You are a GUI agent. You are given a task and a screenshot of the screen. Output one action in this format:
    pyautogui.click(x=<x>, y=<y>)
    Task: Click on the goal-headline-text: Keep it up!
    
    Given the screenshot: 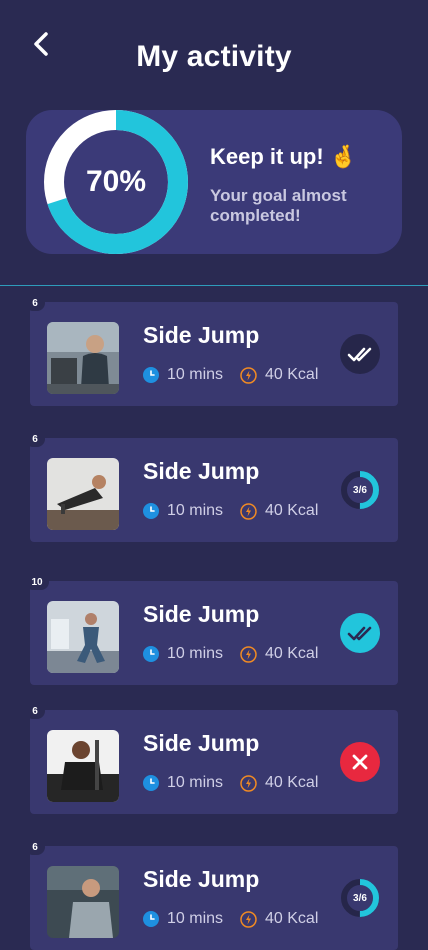 What is the action you would take?
    pyautogui.click(x=267, y=156)
    